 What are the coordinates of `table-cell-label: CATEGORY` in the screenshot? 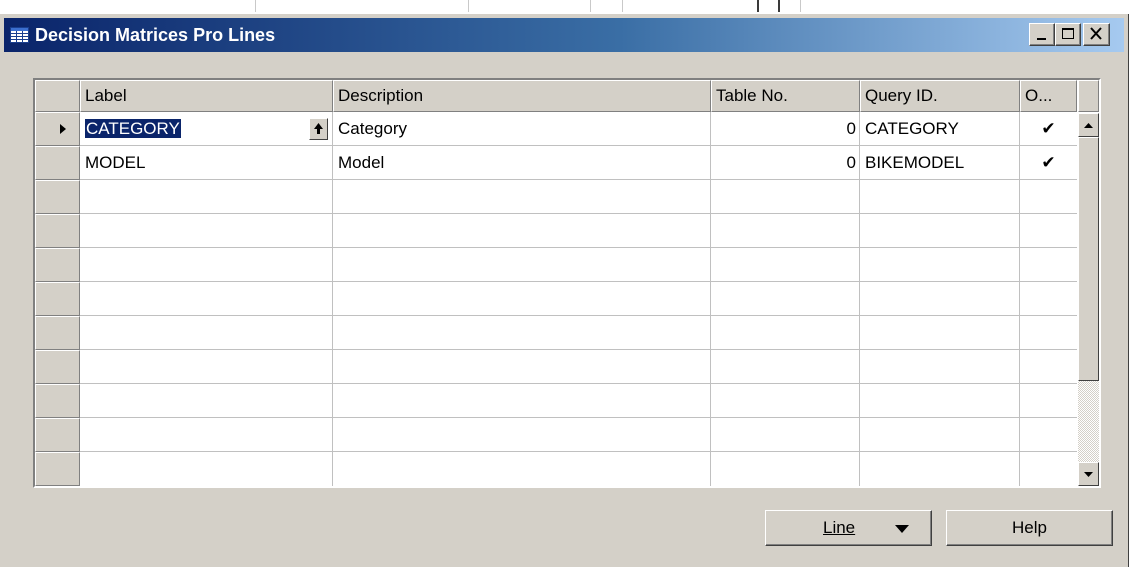 It's located at (192, 129).